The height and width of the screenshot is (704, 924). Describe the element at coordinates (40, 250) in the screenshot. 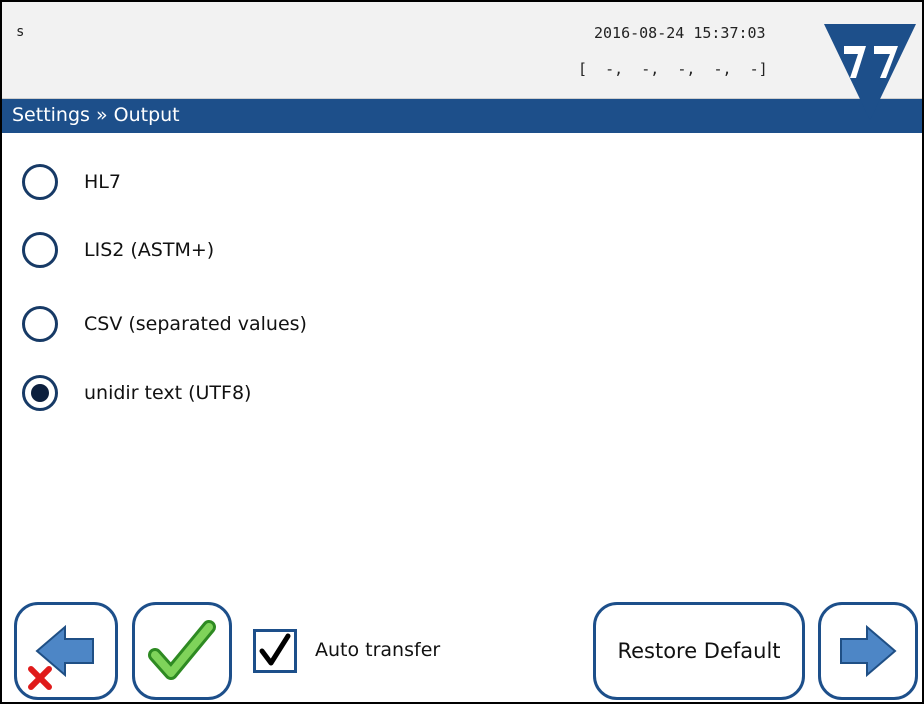

I see `radio-lis2` at that location.